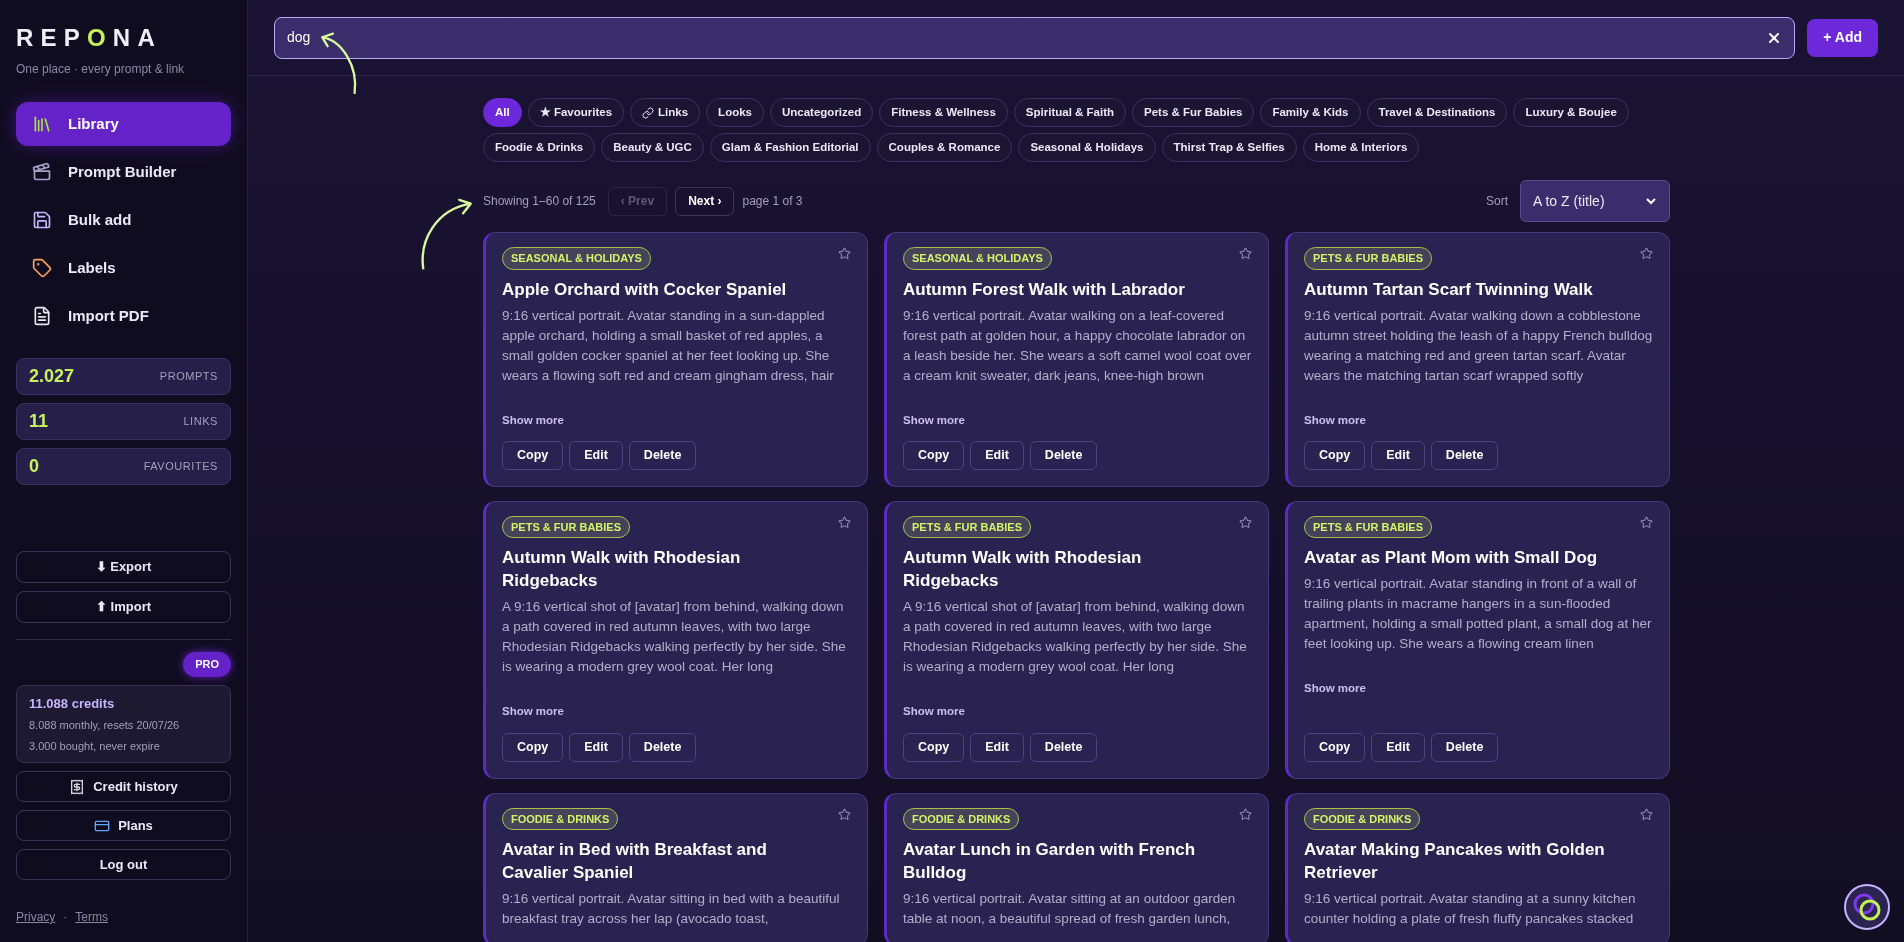 This screenshot has height=942, width=1904. I want to click on nav-item: Prompt Builder, so click(123, 172).